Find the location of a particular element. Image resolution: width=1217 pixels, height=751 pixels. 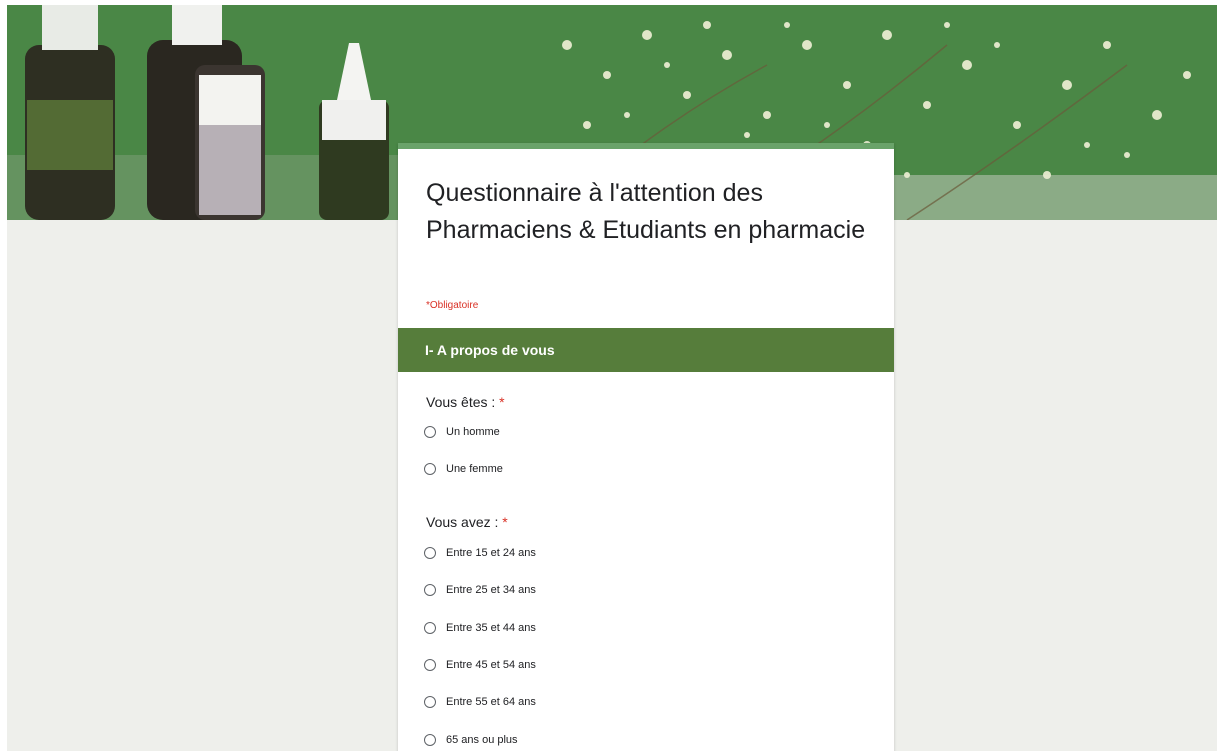

required-note: *Obligatoire is located at coordinates (452, 305).